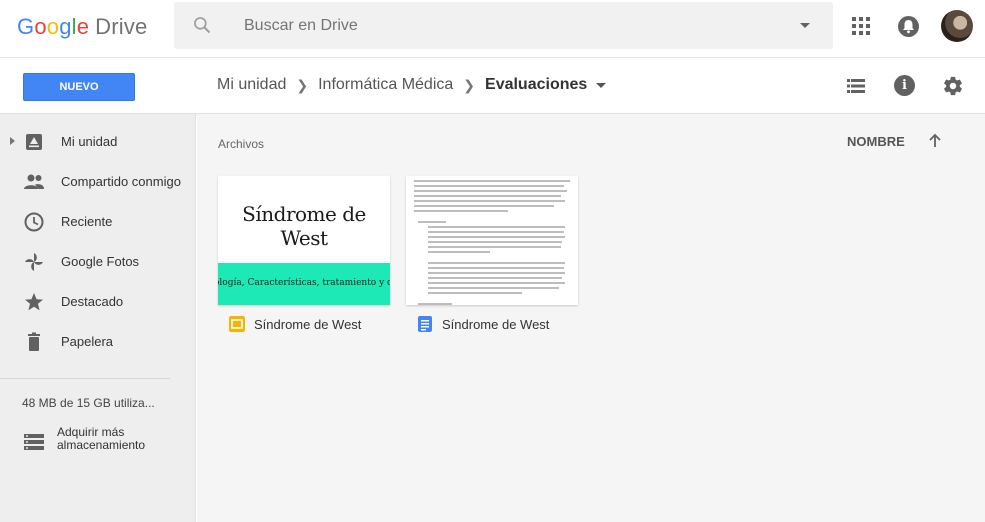  Describe the element at coordinates (304, 226) in the screenshot. I see `slide-thumbnail-title: Síndrome de West` at that location.